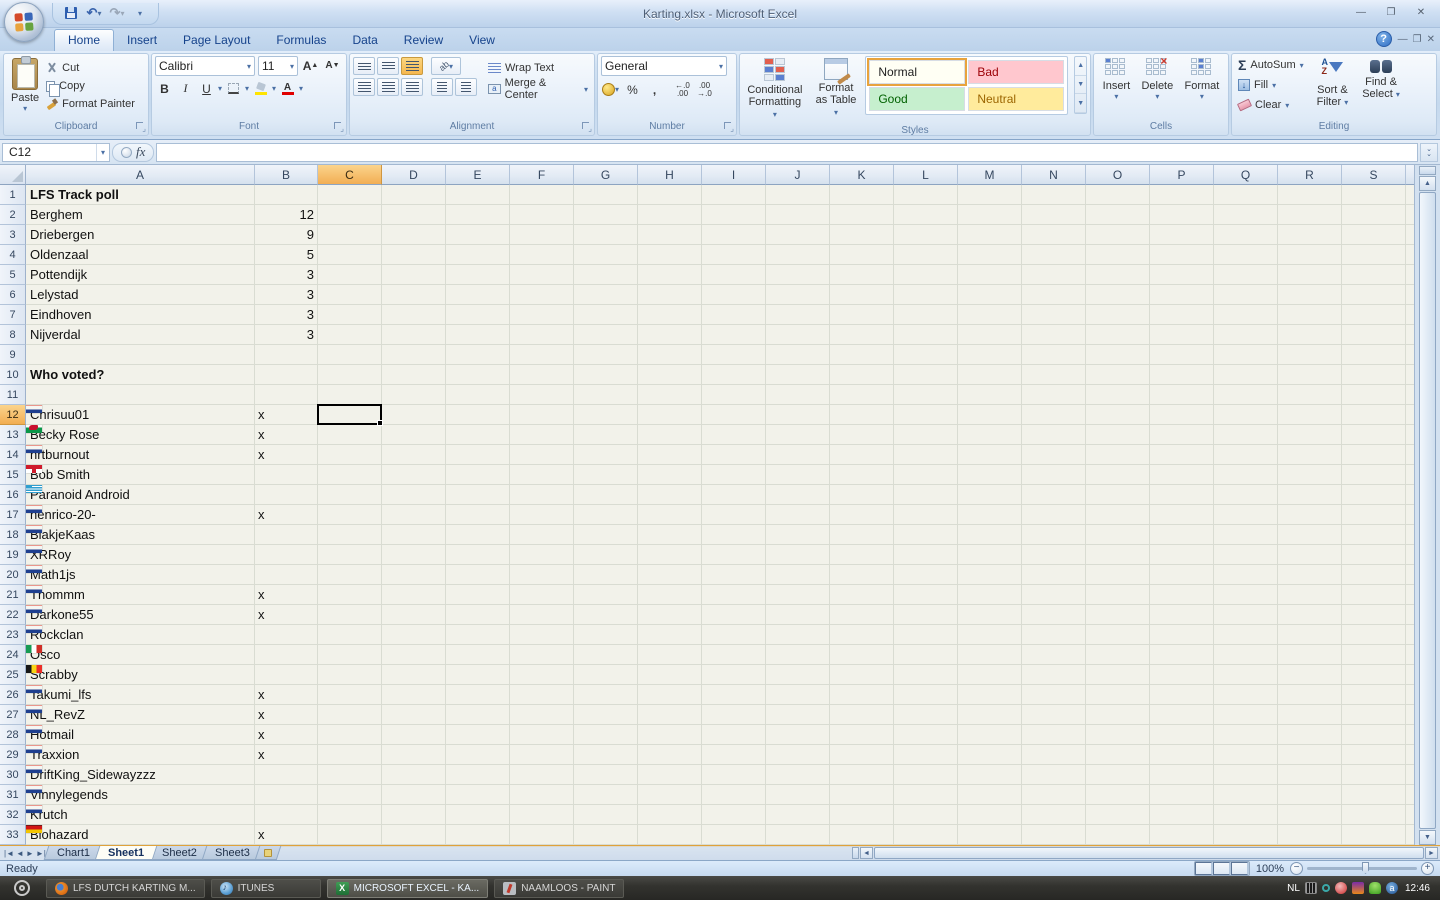  What do you see at coordinates (862, 235) in the screenshot?
I see `cell-K3` at bounding box center [862, 235].